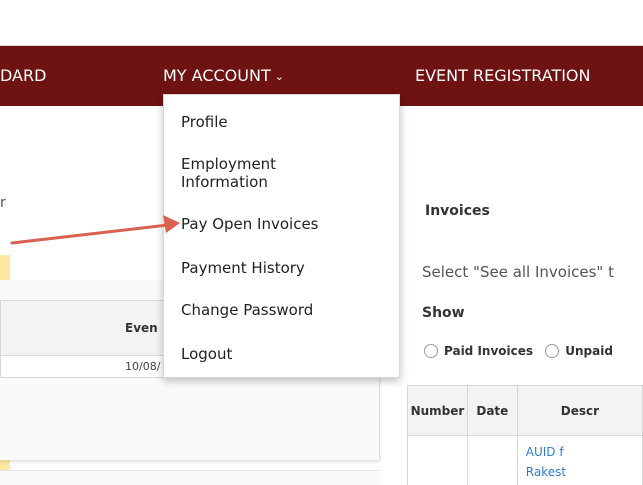 This screenshot has width=643, height=485. I want to click on invoices-table: Number Date Descr AUID f Rakest, so click(525, 435).